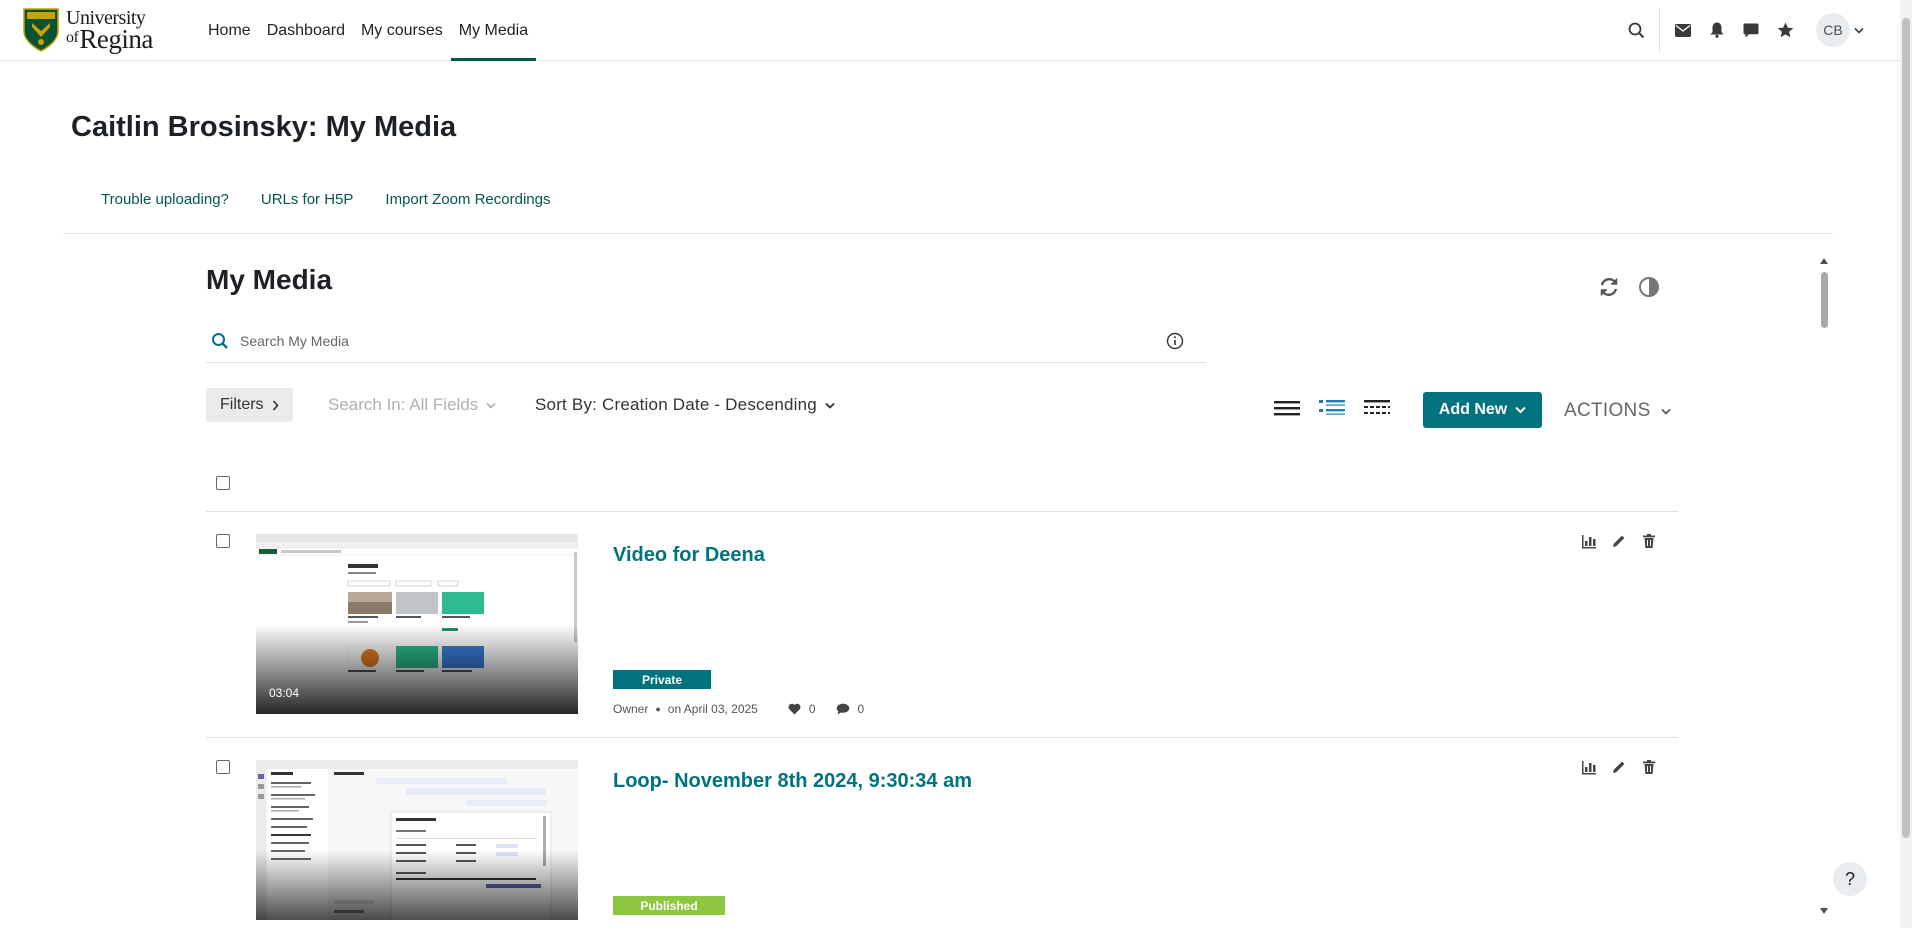 This screenshot has height=928, width=1912. I want to click on select-all-checkbox, so click(223, 483).